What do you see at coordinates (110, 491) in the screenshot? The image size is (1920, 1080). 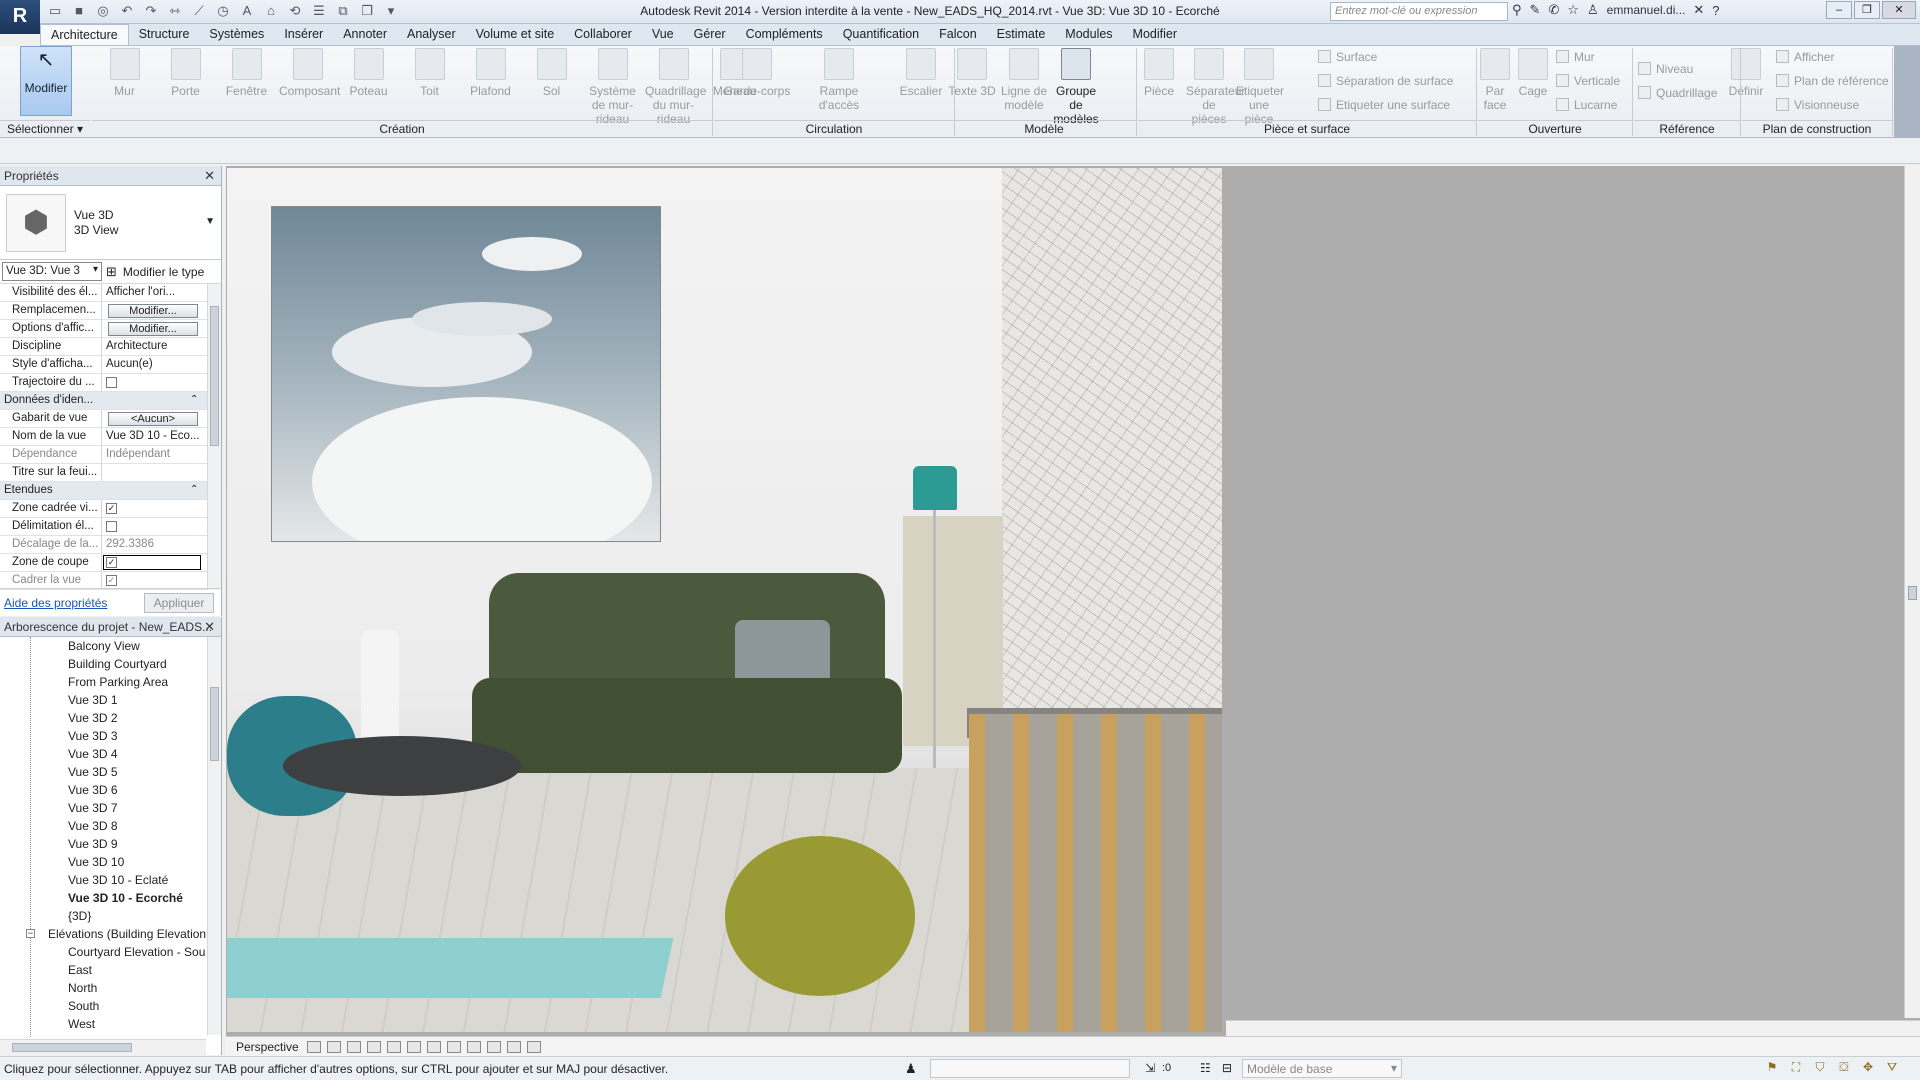 I see `property-group-header: Etendues ⌃` at bounding box center [110, 491].